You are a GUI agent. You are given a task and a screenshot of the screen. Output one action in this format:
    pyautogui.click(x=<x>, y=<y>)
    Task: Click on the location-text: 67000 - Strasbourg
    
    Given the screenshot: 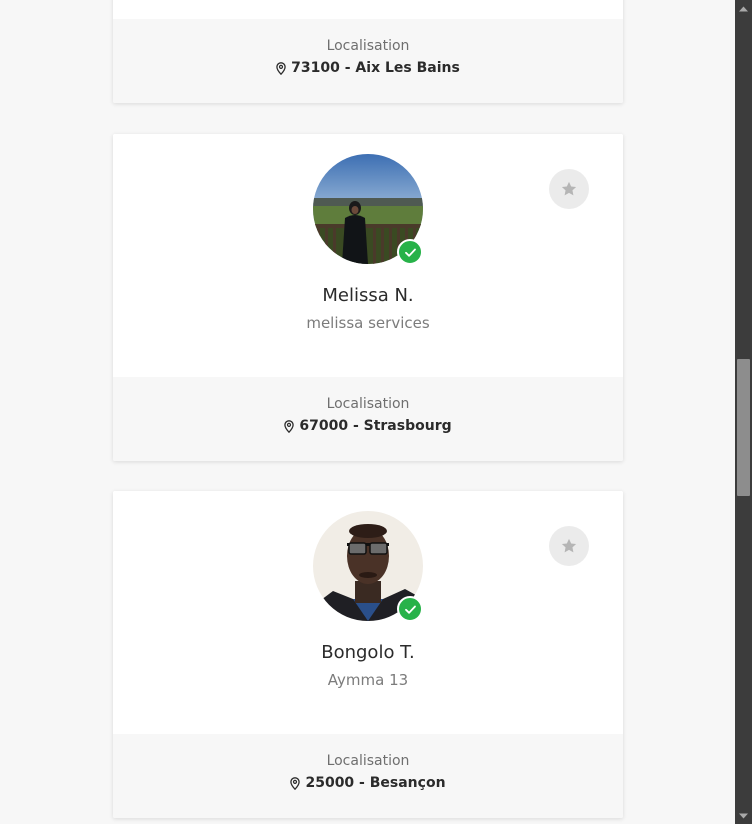 What is the action you would take?
    pyautogui.click(x=375, y=426)
    